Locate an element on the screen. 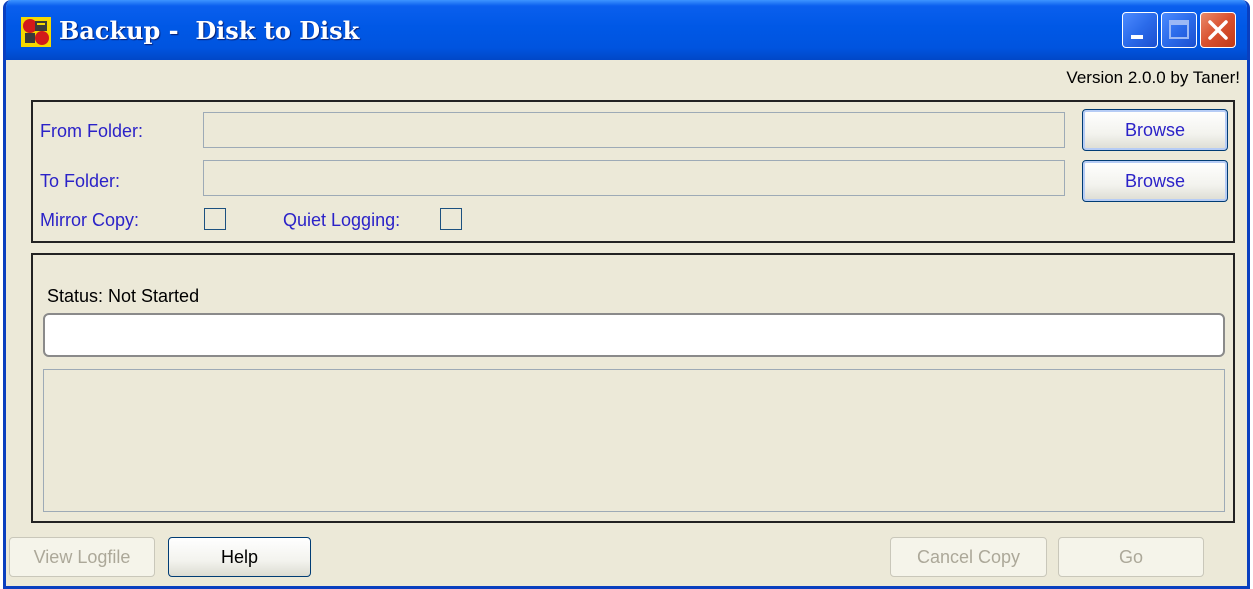 This screenshot has width=1253, height=589. status-label: Status: Not Started is located at coordinates (123, 296).